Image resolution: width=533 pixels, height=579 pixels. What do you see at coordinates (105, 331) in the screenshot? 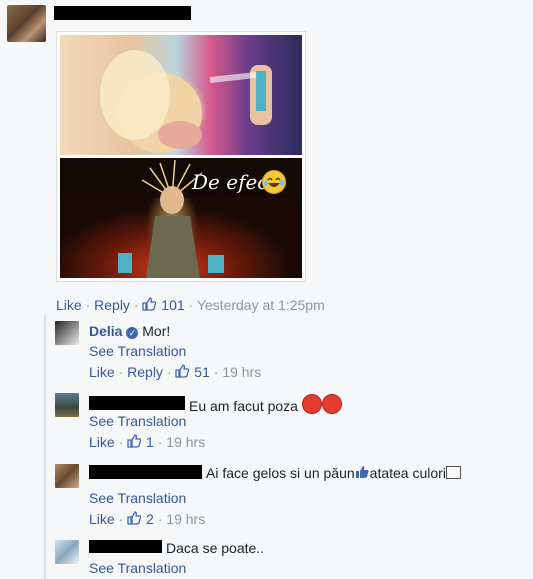
I see `comment-author-name: Delia` at bounding box center [105, 331].